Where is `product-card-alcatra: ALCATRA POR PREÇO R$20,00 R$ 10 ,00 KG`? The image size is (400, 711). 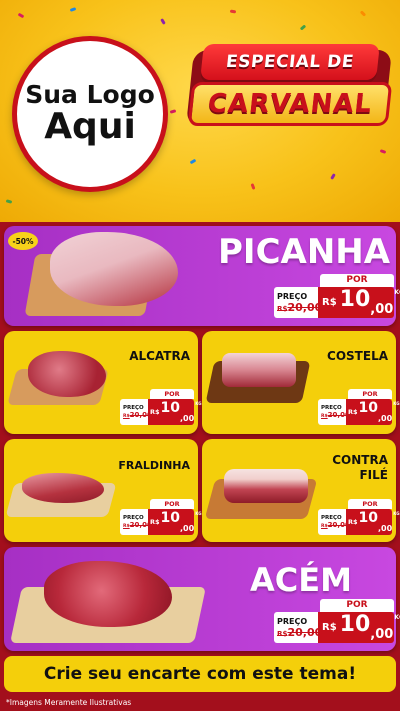
product-card-alcatra: ALCATRA POR PREÇO R$20,00 R$ 10 ,00 KG is located at coordinates (103, 382).